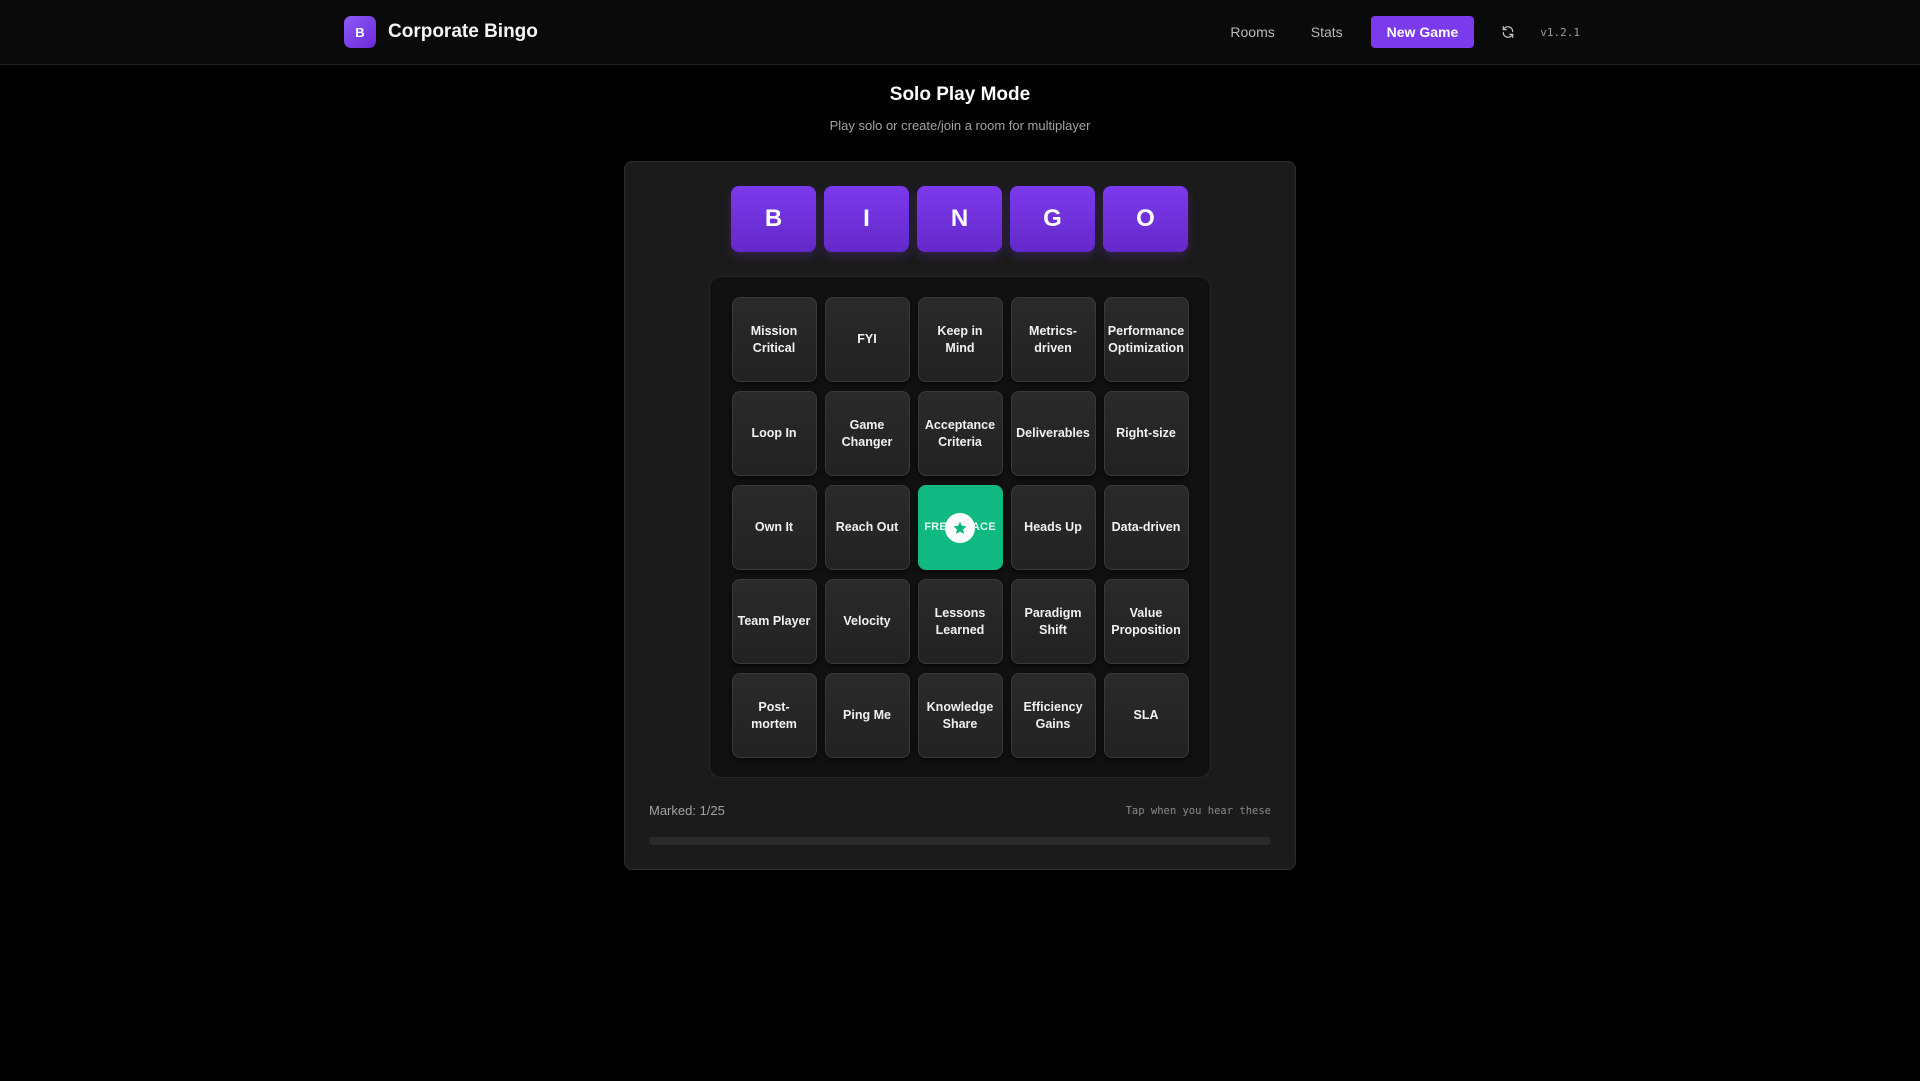 Image resolution: width=1920 pixels, height=1081 pixels. I want to click on bingo-cell: Ping Me, so click(867, 715).